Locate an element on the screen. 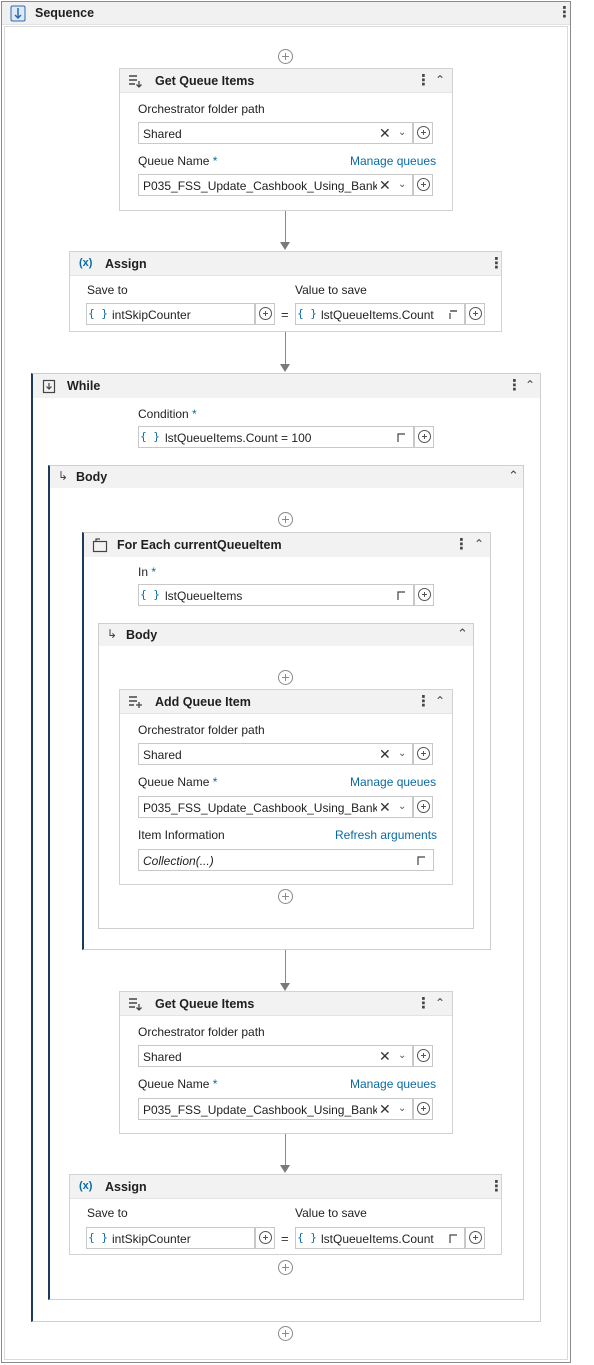  condition-field: { } lstQueueItems.Count = 100 is located at coordinates (276, 437).